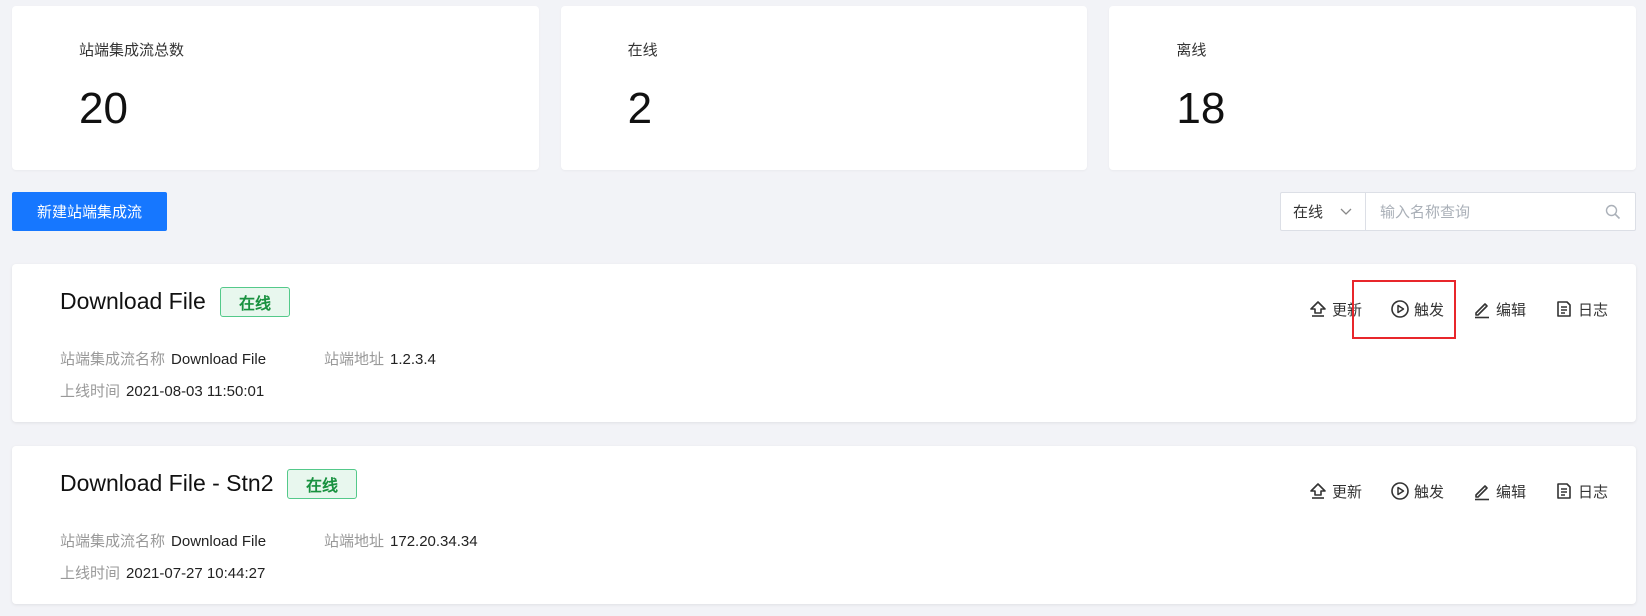  I want to click on flow-address-row: 站端地址 1.2.3.4, so click(380, 358).